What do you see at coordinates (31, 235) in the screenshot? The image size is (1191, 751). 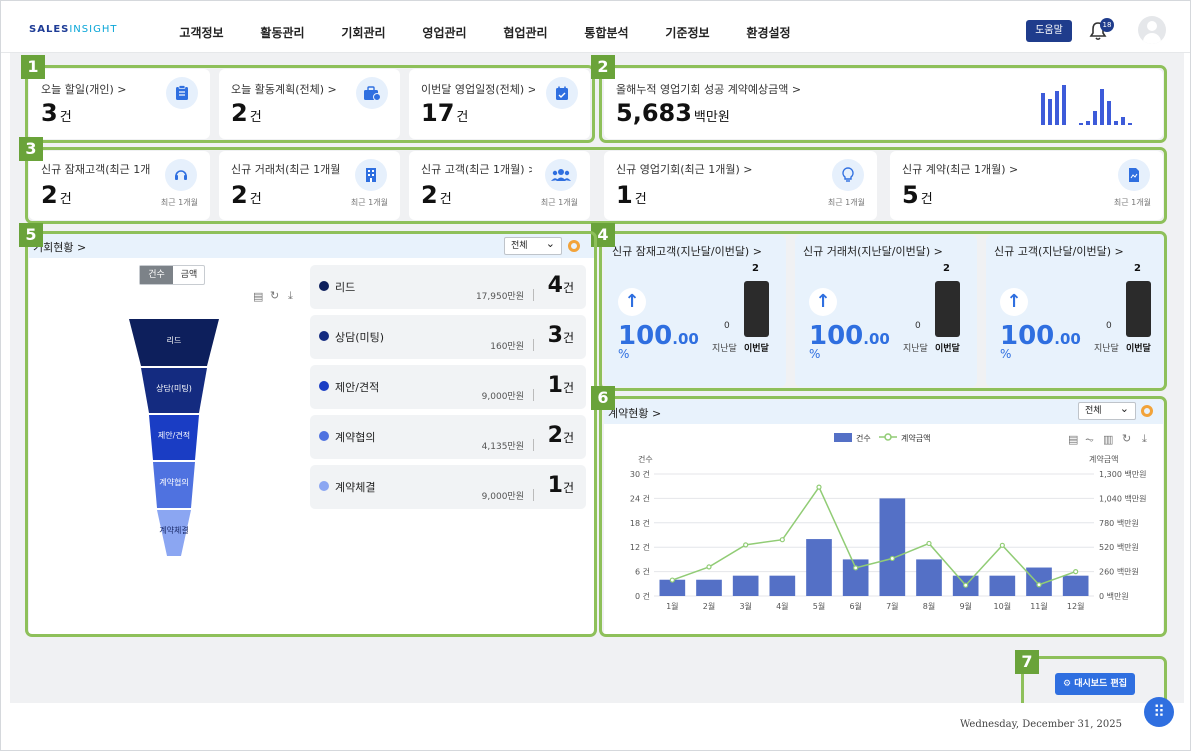 I see `annotation-marker-5: 5` at bounding box center [31, 235].